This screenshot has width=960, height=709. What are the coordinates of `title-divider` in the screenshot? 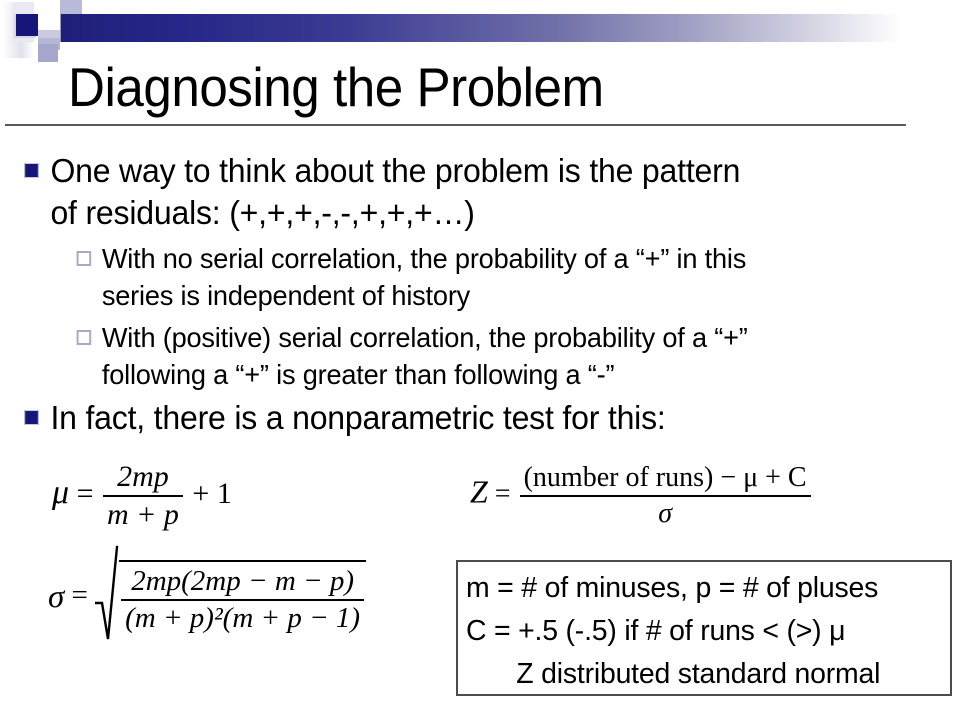 It's located at (455, 125).